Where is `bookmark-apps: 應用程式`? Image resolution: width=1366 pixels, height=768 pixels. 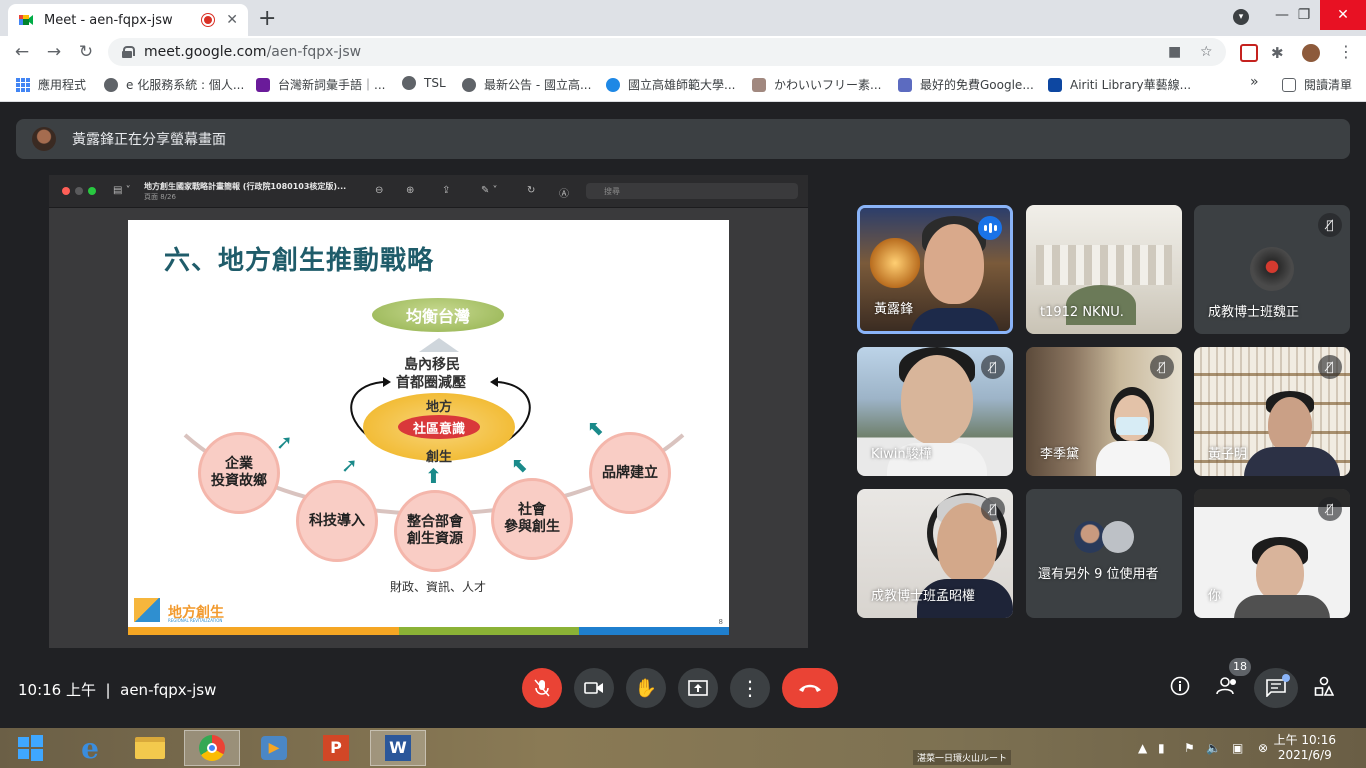
bookmark-apps: 應用程式 is located at coordinates (51, 84).